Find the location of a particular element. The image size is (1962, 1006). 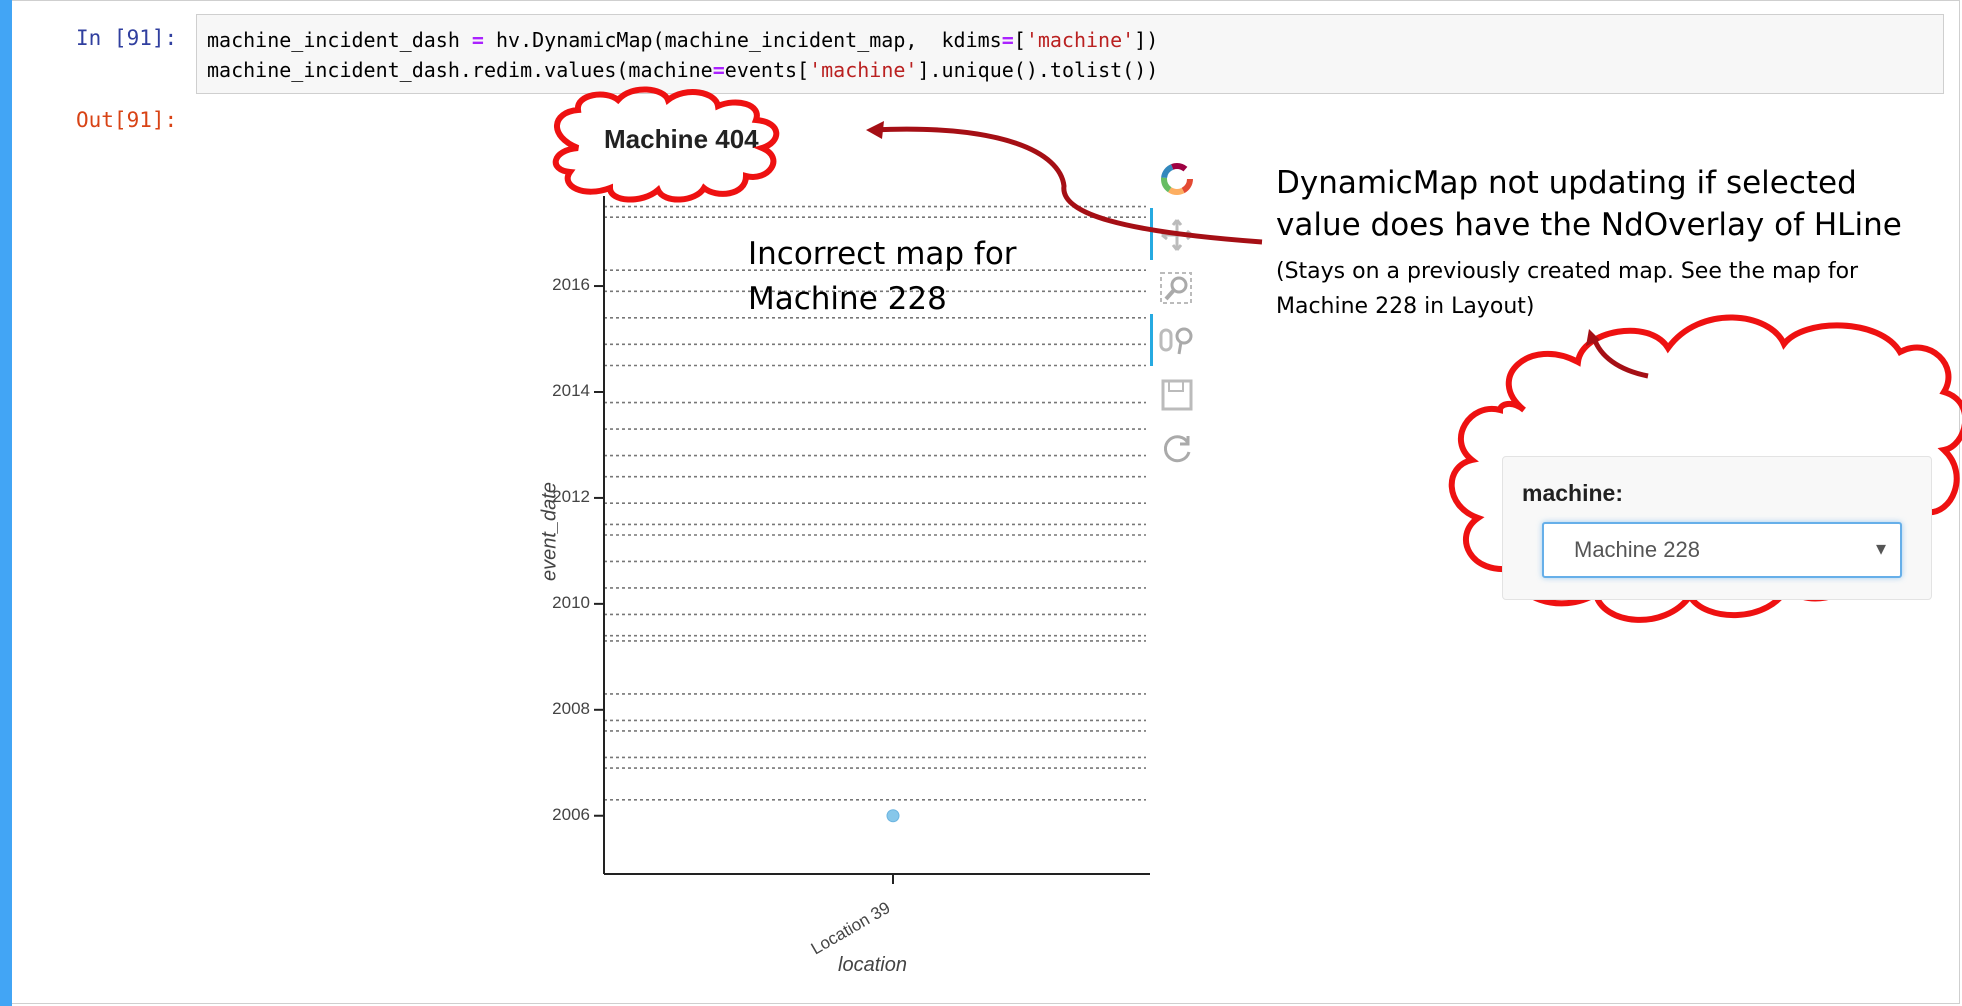

out-prompt: Out[91]: is located at coordinates (127, 120).